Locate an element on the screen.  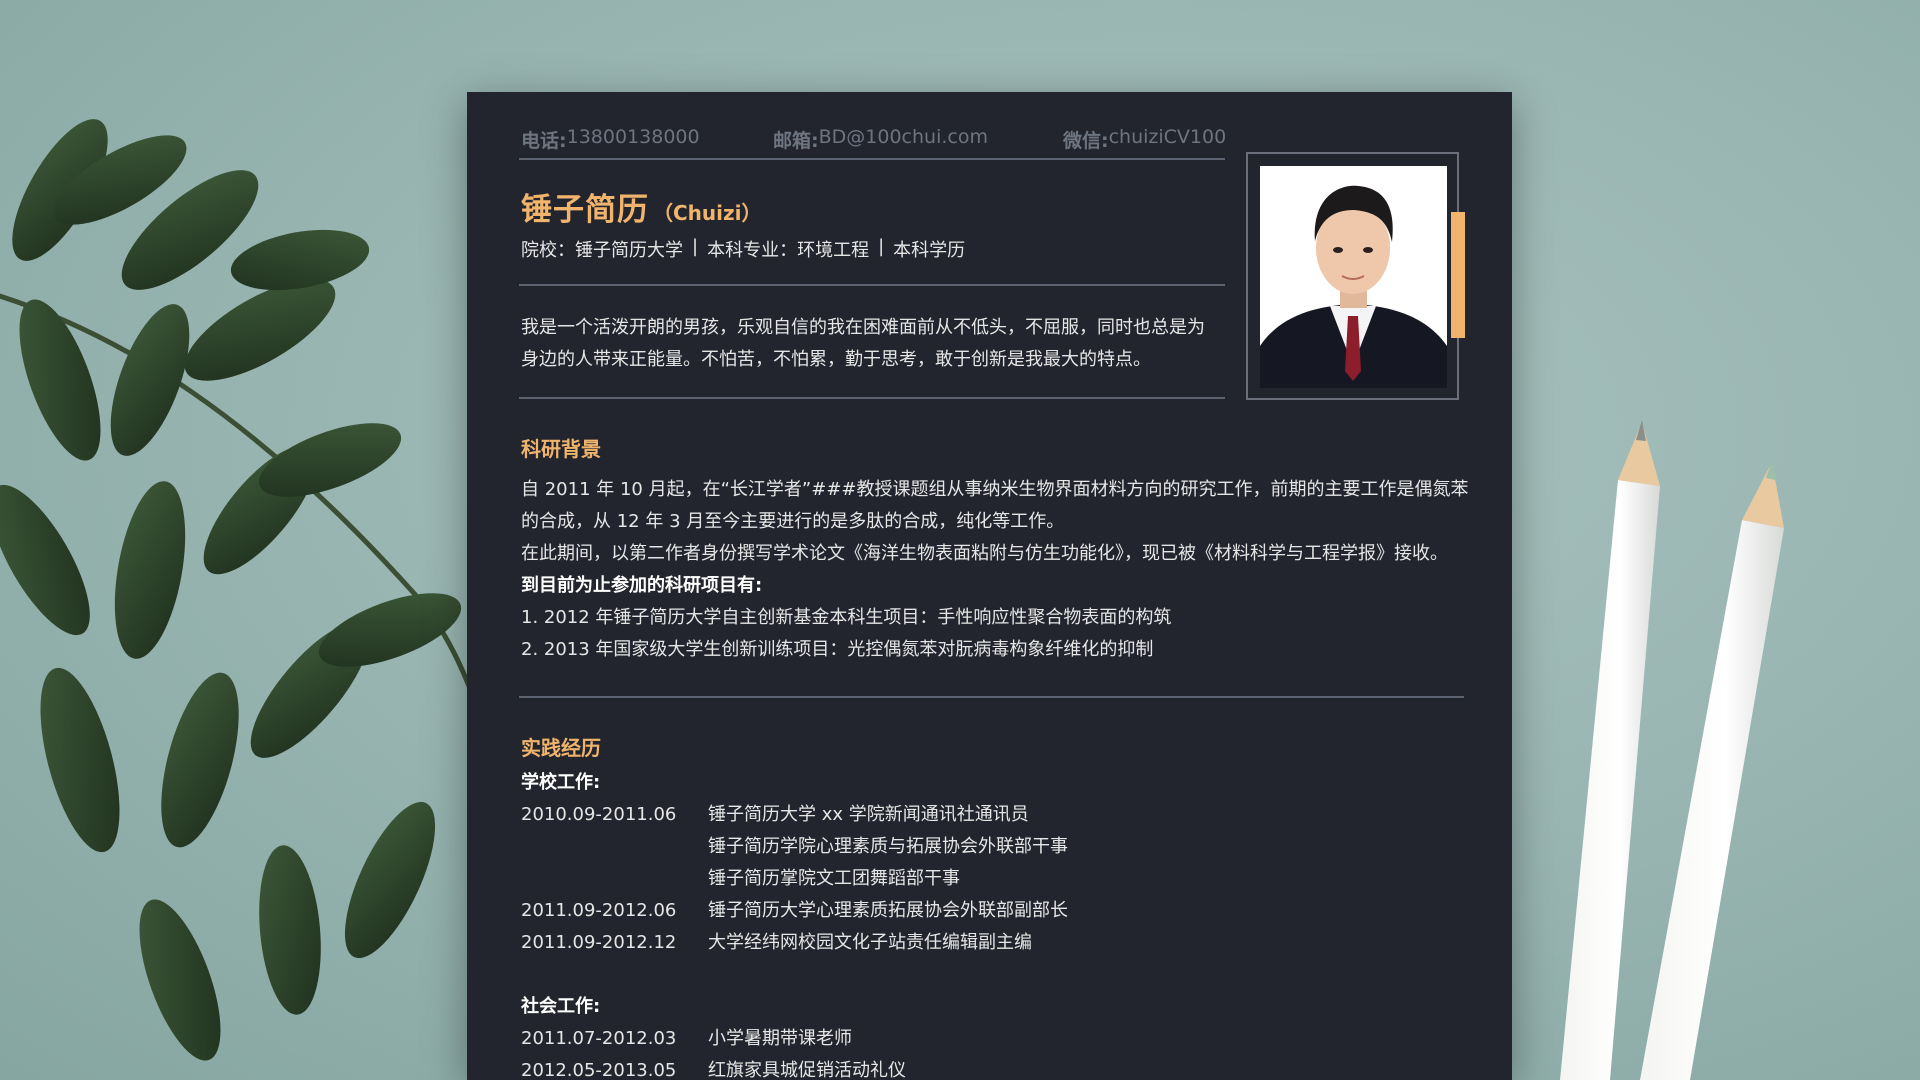
avatar is located at coordinates (1353, 277).